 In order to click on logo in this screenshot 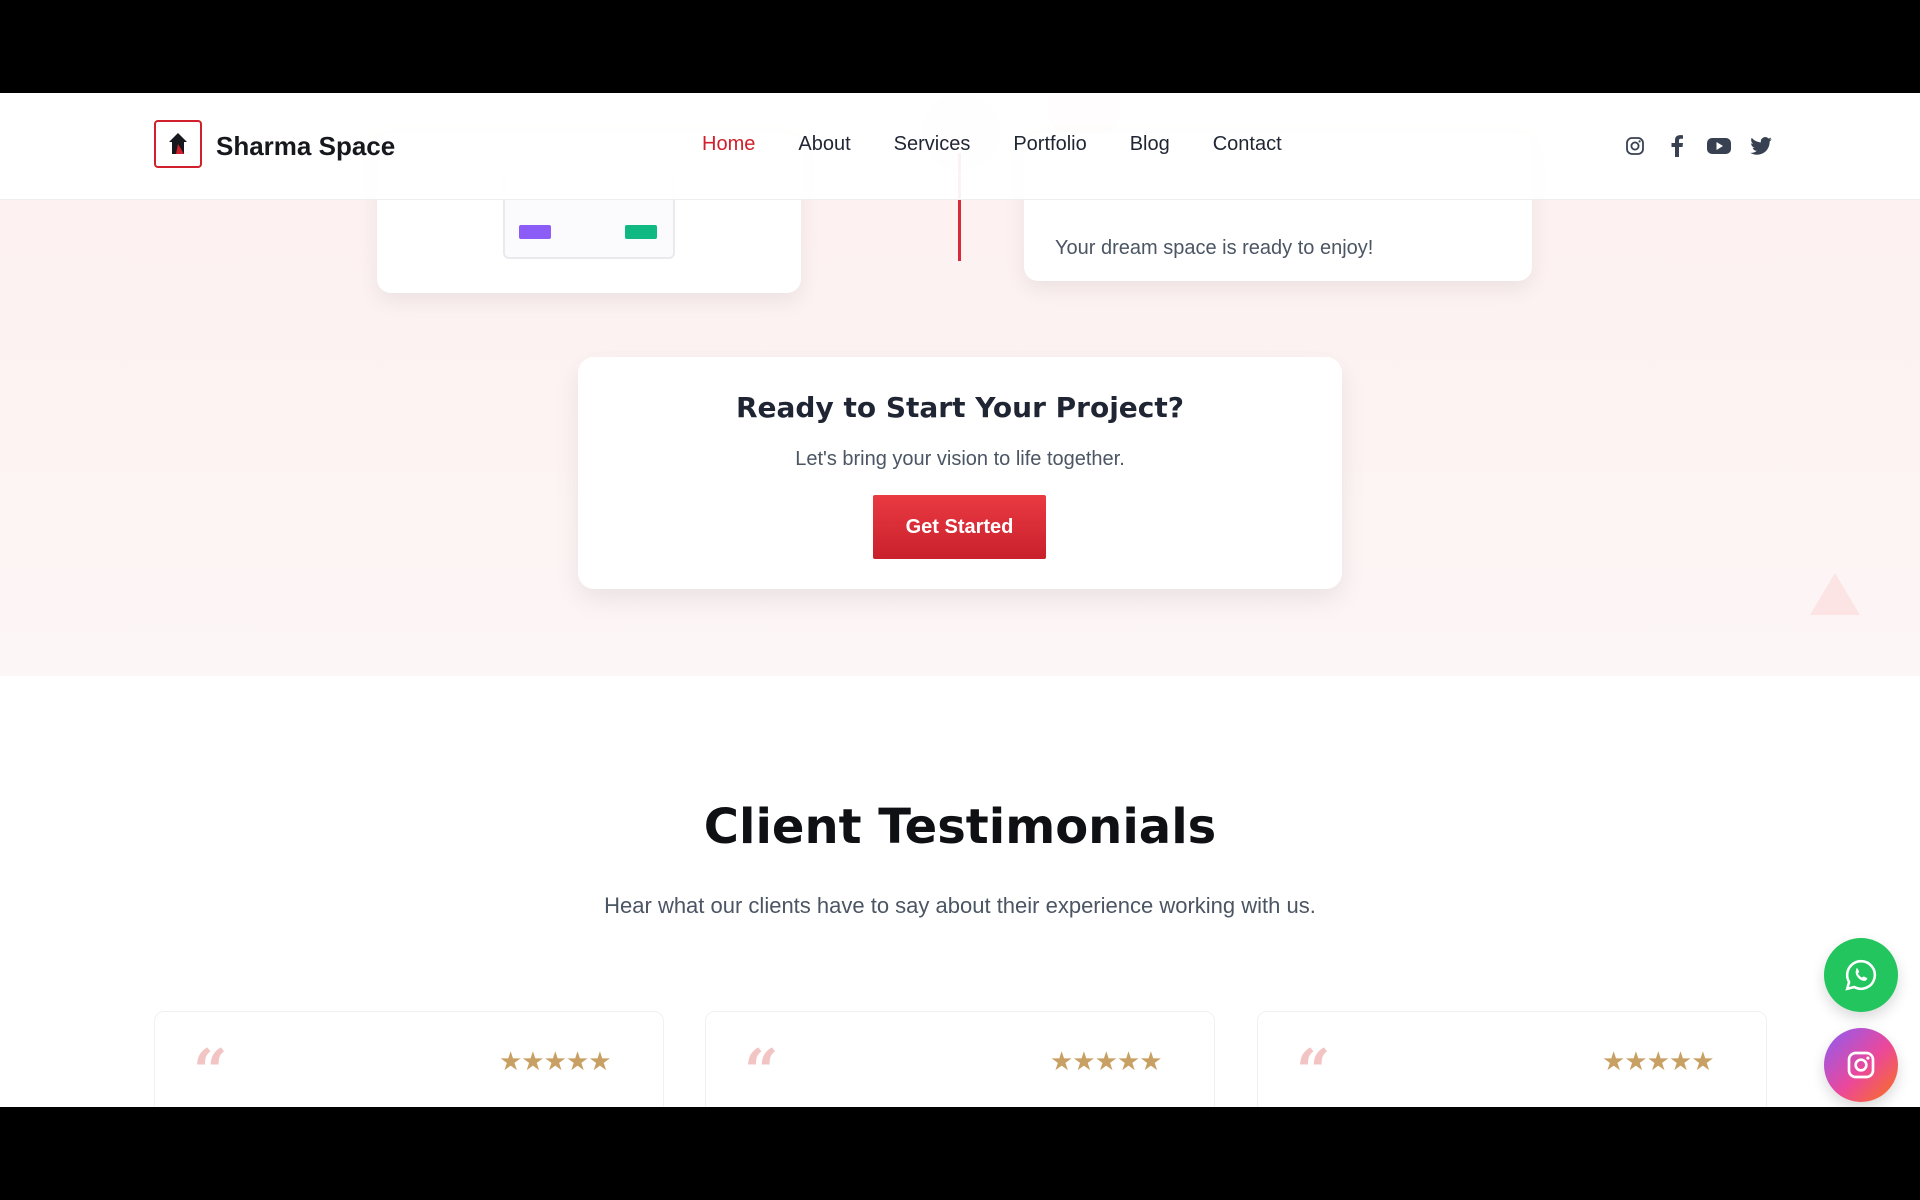, I will do `click(178, 144)`.